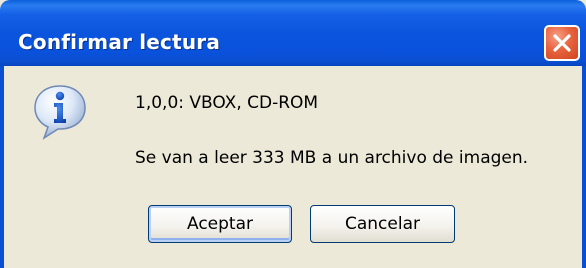  I want to click on device-line: 1,0,0: VBOX, CD-ROM, so click(227, 103).